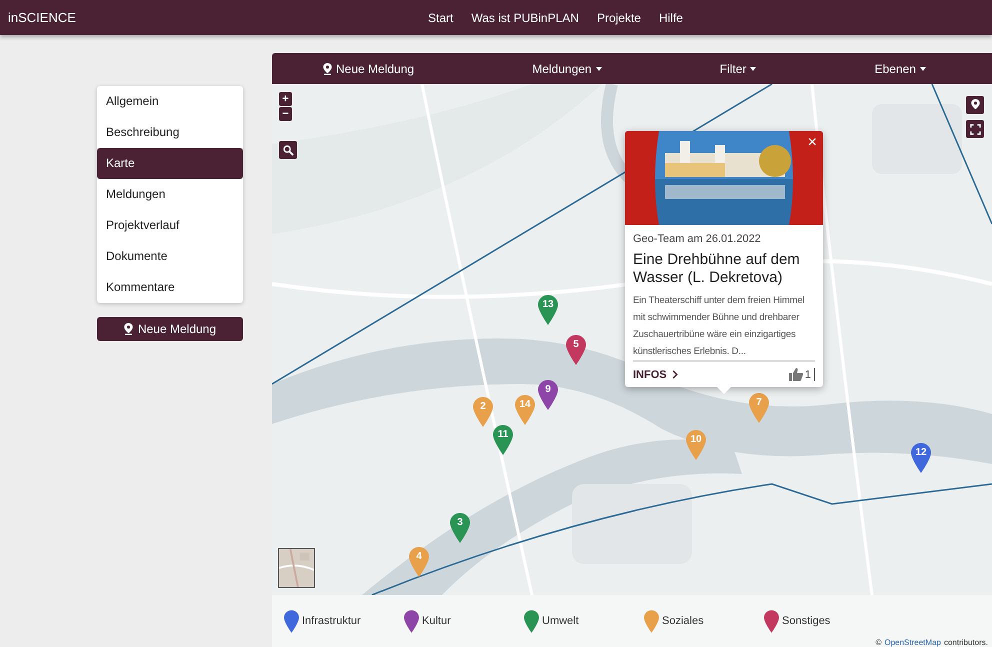  Describe the element at coordinates (170, 163) in the screenshot. I see `sidebar-item: Karte` at that location.